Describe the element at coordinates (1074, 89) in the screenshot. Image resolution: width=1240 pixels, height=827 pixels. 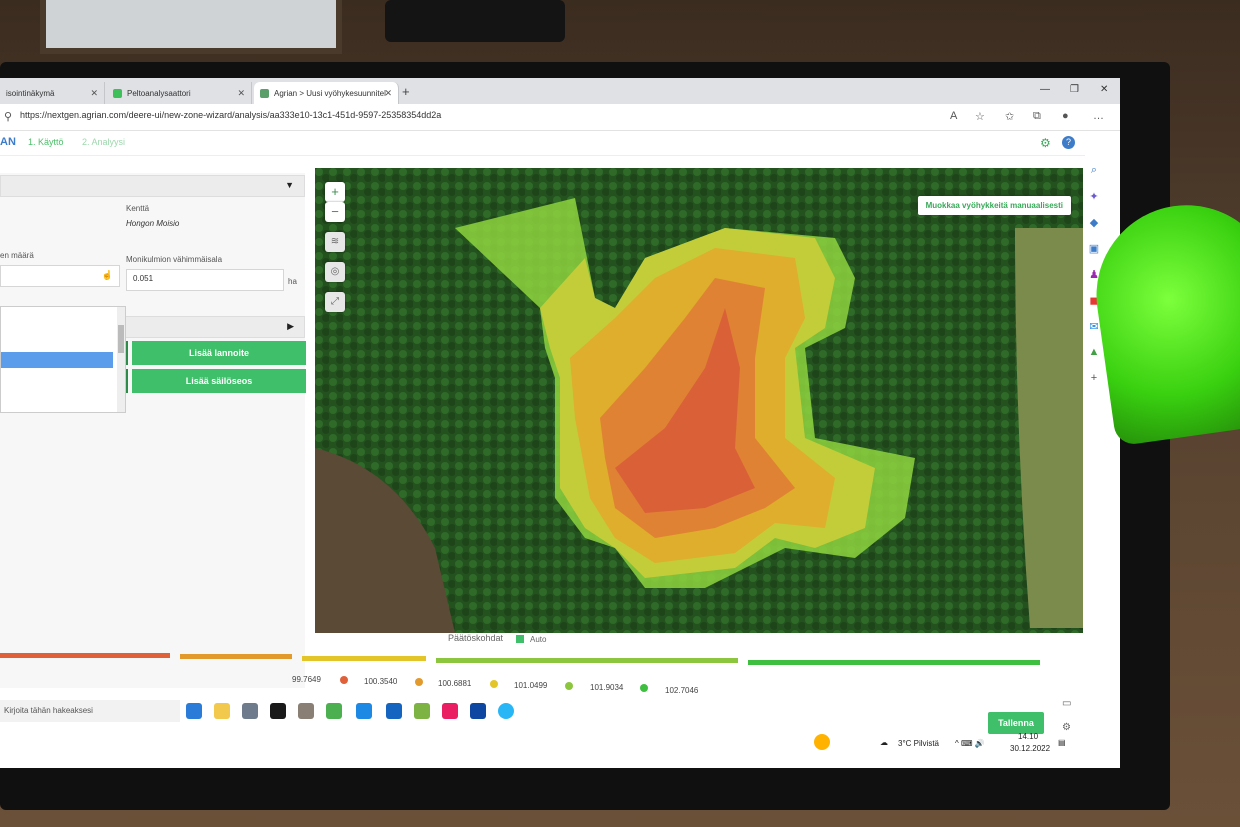
I see `maximize-icon: ❐` at that location.